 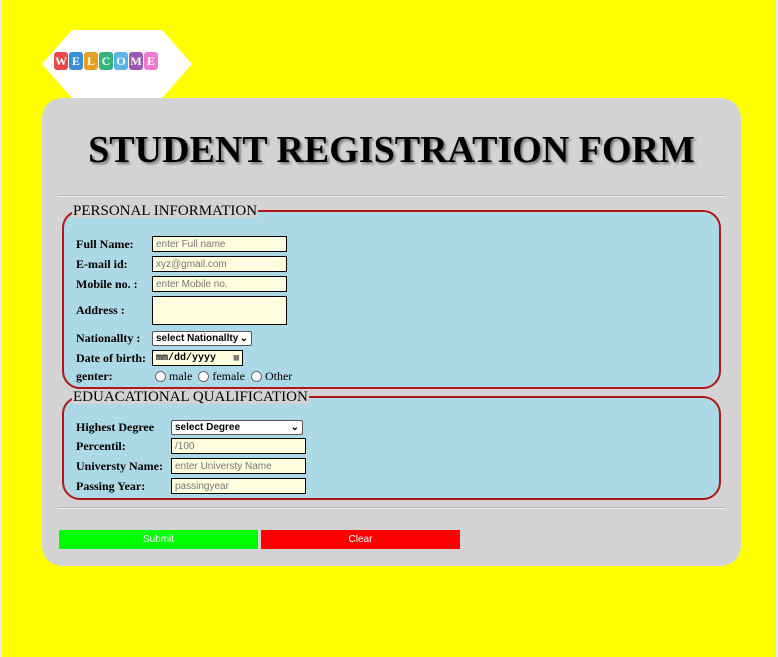 What do you see at coordinates (204, 376) in the screenshot?
I see `gender-female-radio` at bounding box center [204, 376].